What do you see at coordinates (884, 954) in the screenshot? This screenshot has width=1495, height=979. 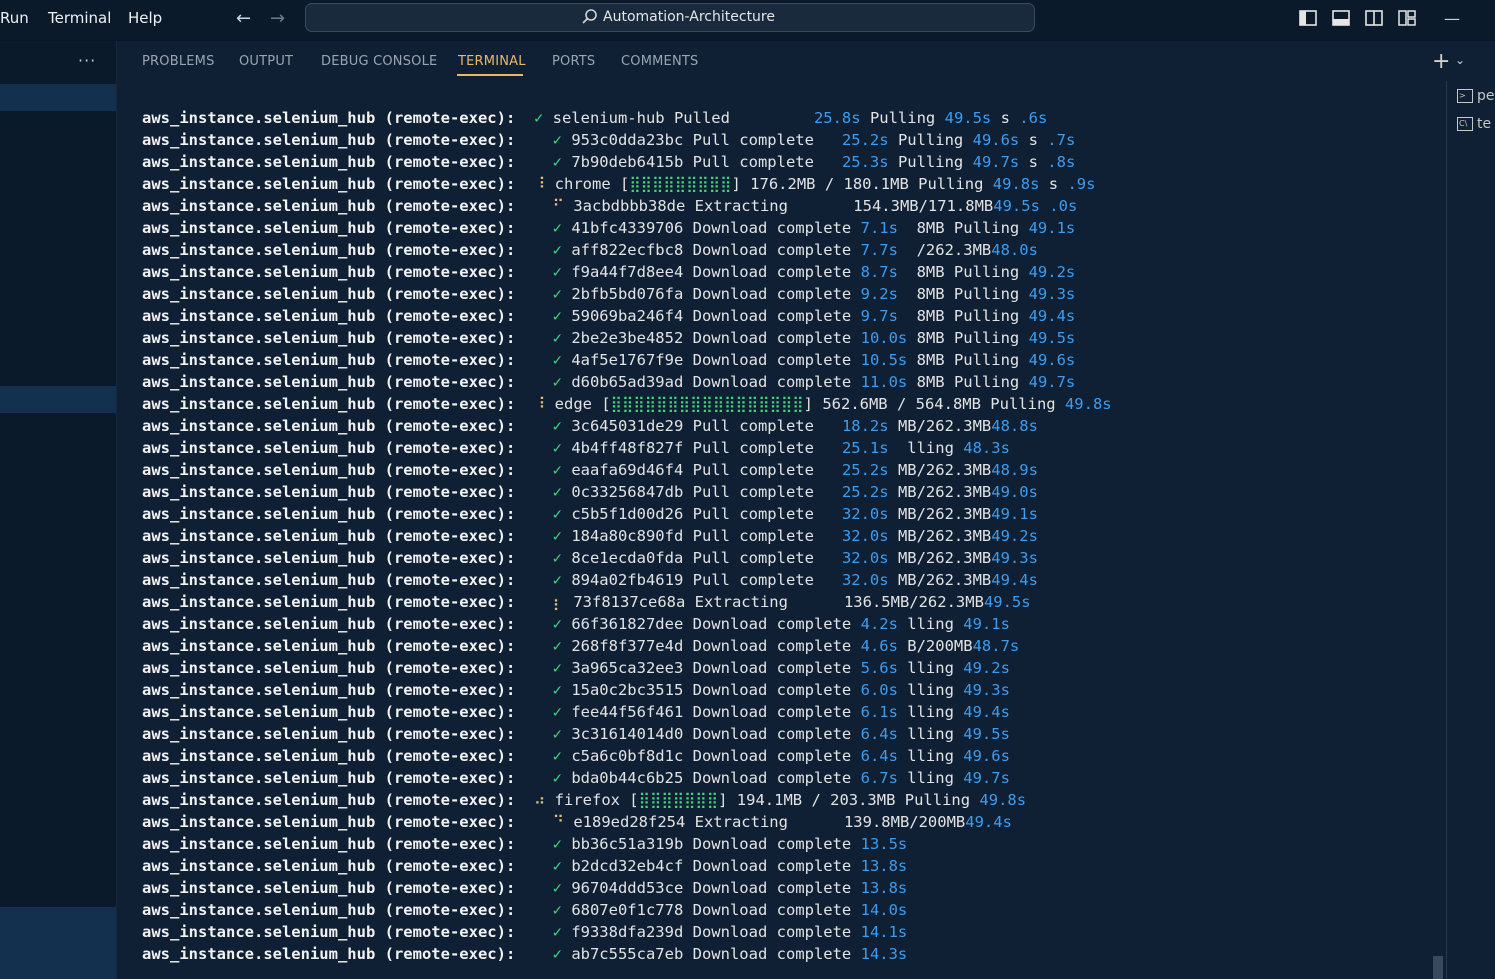 I see `elapsed-time: 14.3s` at bounding box center [884, 954].